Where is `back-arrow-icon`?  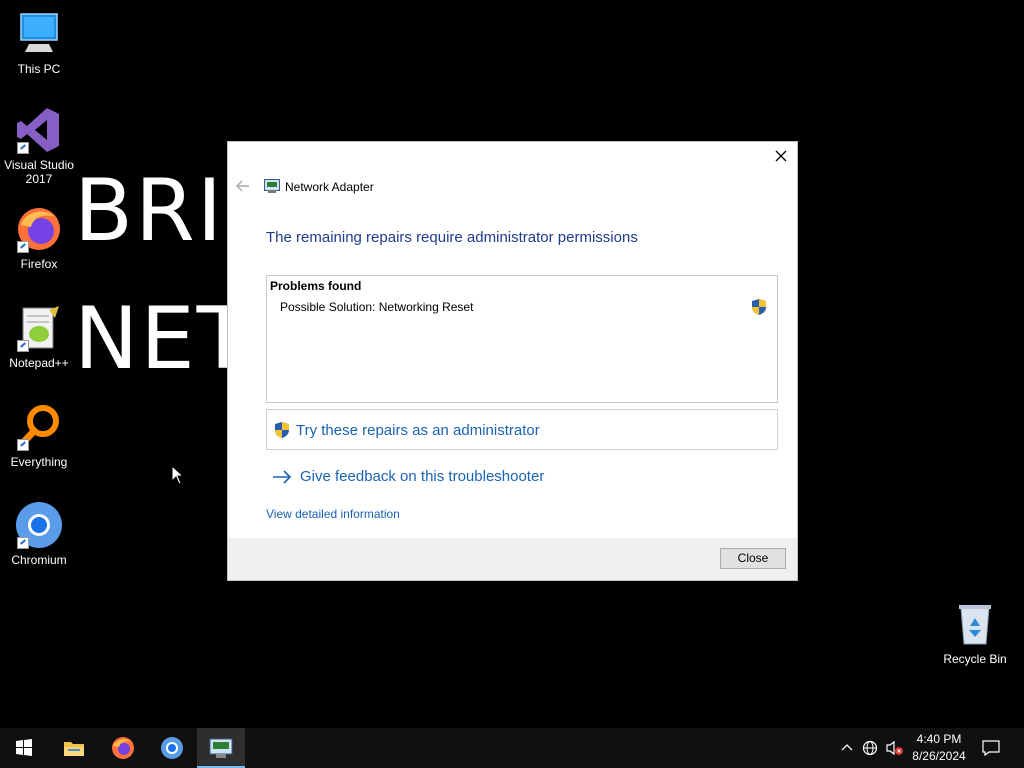 back-arrow-icon is located at coordinates (243, 185).